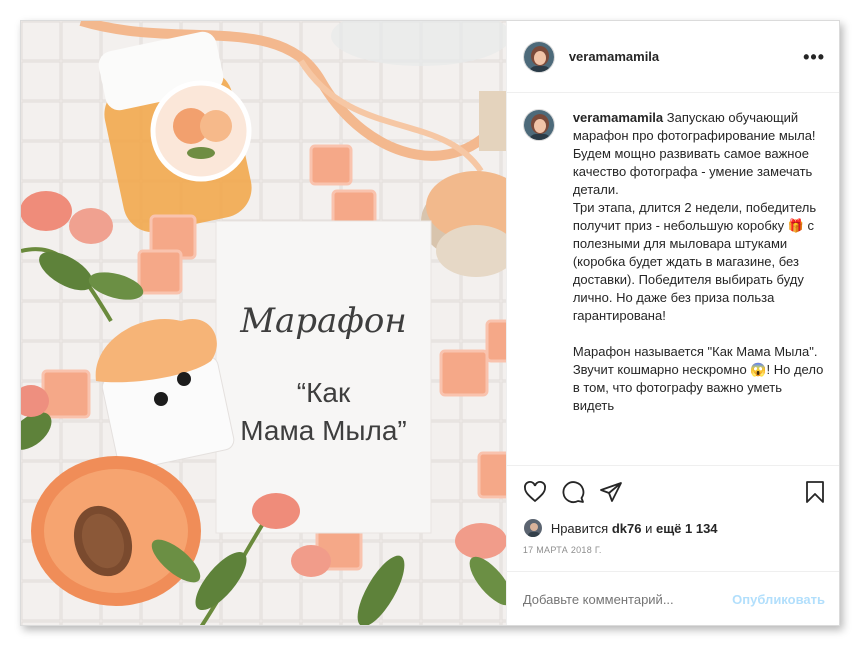  Describe the element at coordinates (814, 57) in the screenshot. I see `more-options-icon: •••` at that location.